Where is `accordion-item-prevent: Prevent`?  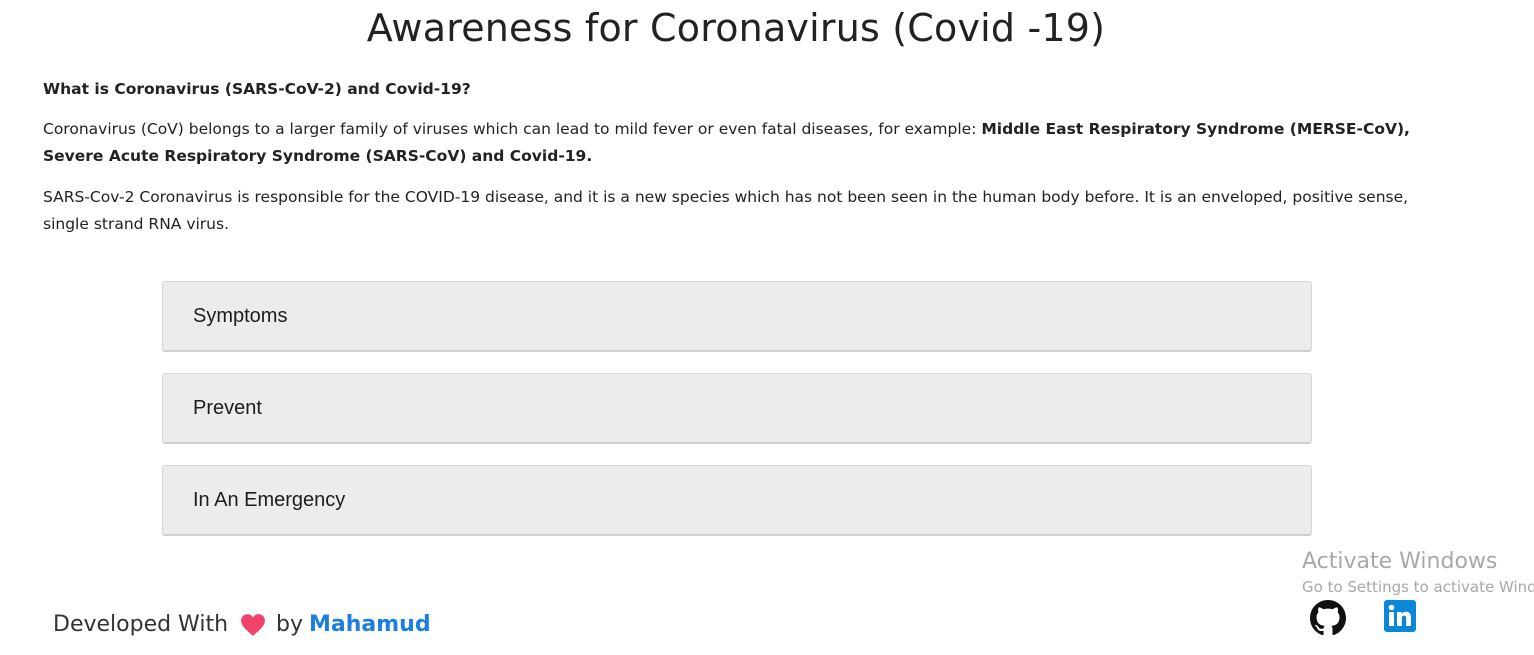
accordion-item-prevent: Prevent is located at coordinates (737, 408).